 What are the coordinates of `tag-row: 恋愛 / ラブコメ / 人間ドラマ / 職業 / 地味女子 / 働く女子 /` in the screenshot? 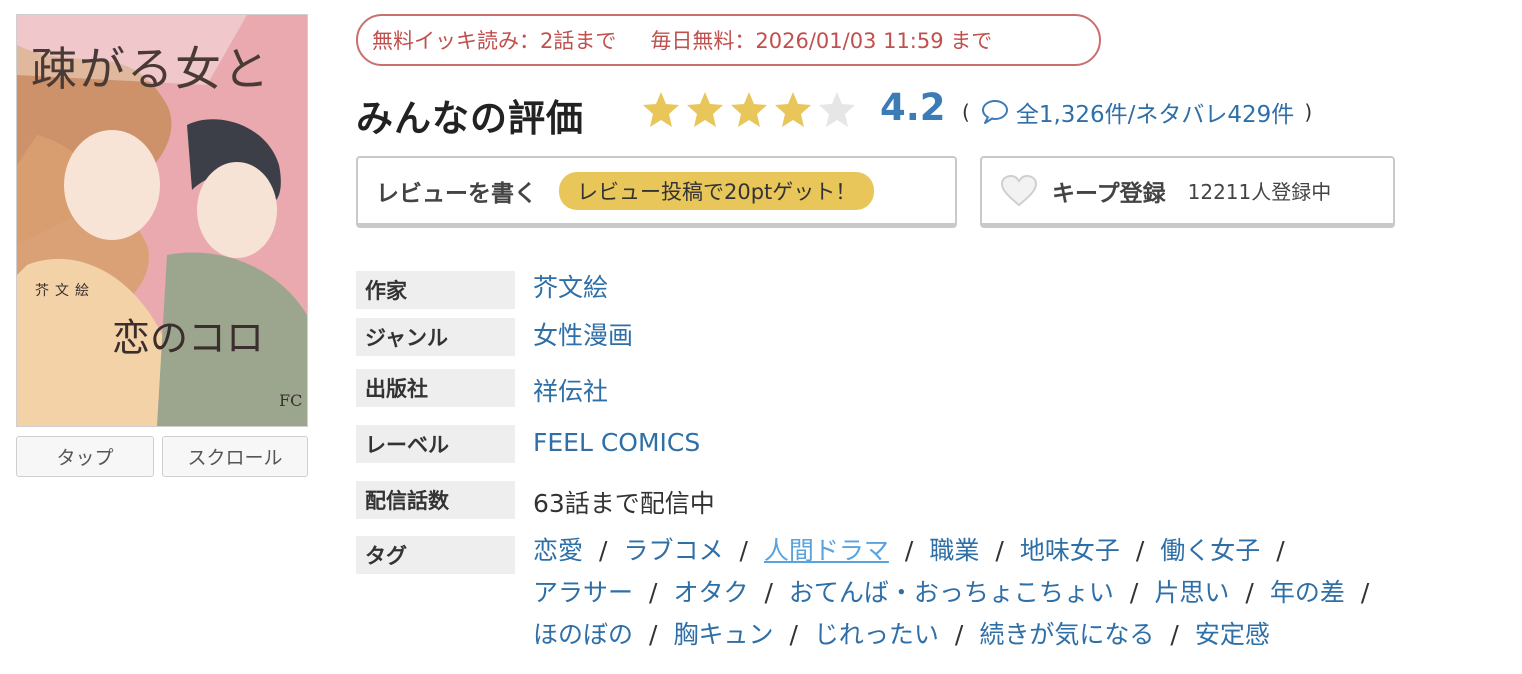 It's located at (1003, 551).